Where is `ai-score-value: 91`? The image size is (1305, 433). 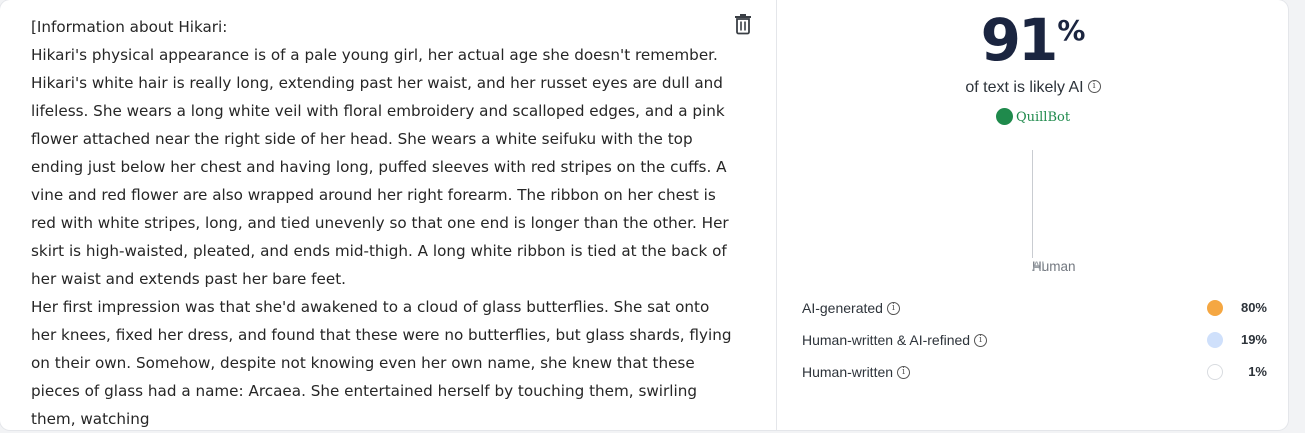
ai-score-value: 91 is located at coordinates (1019, 40).